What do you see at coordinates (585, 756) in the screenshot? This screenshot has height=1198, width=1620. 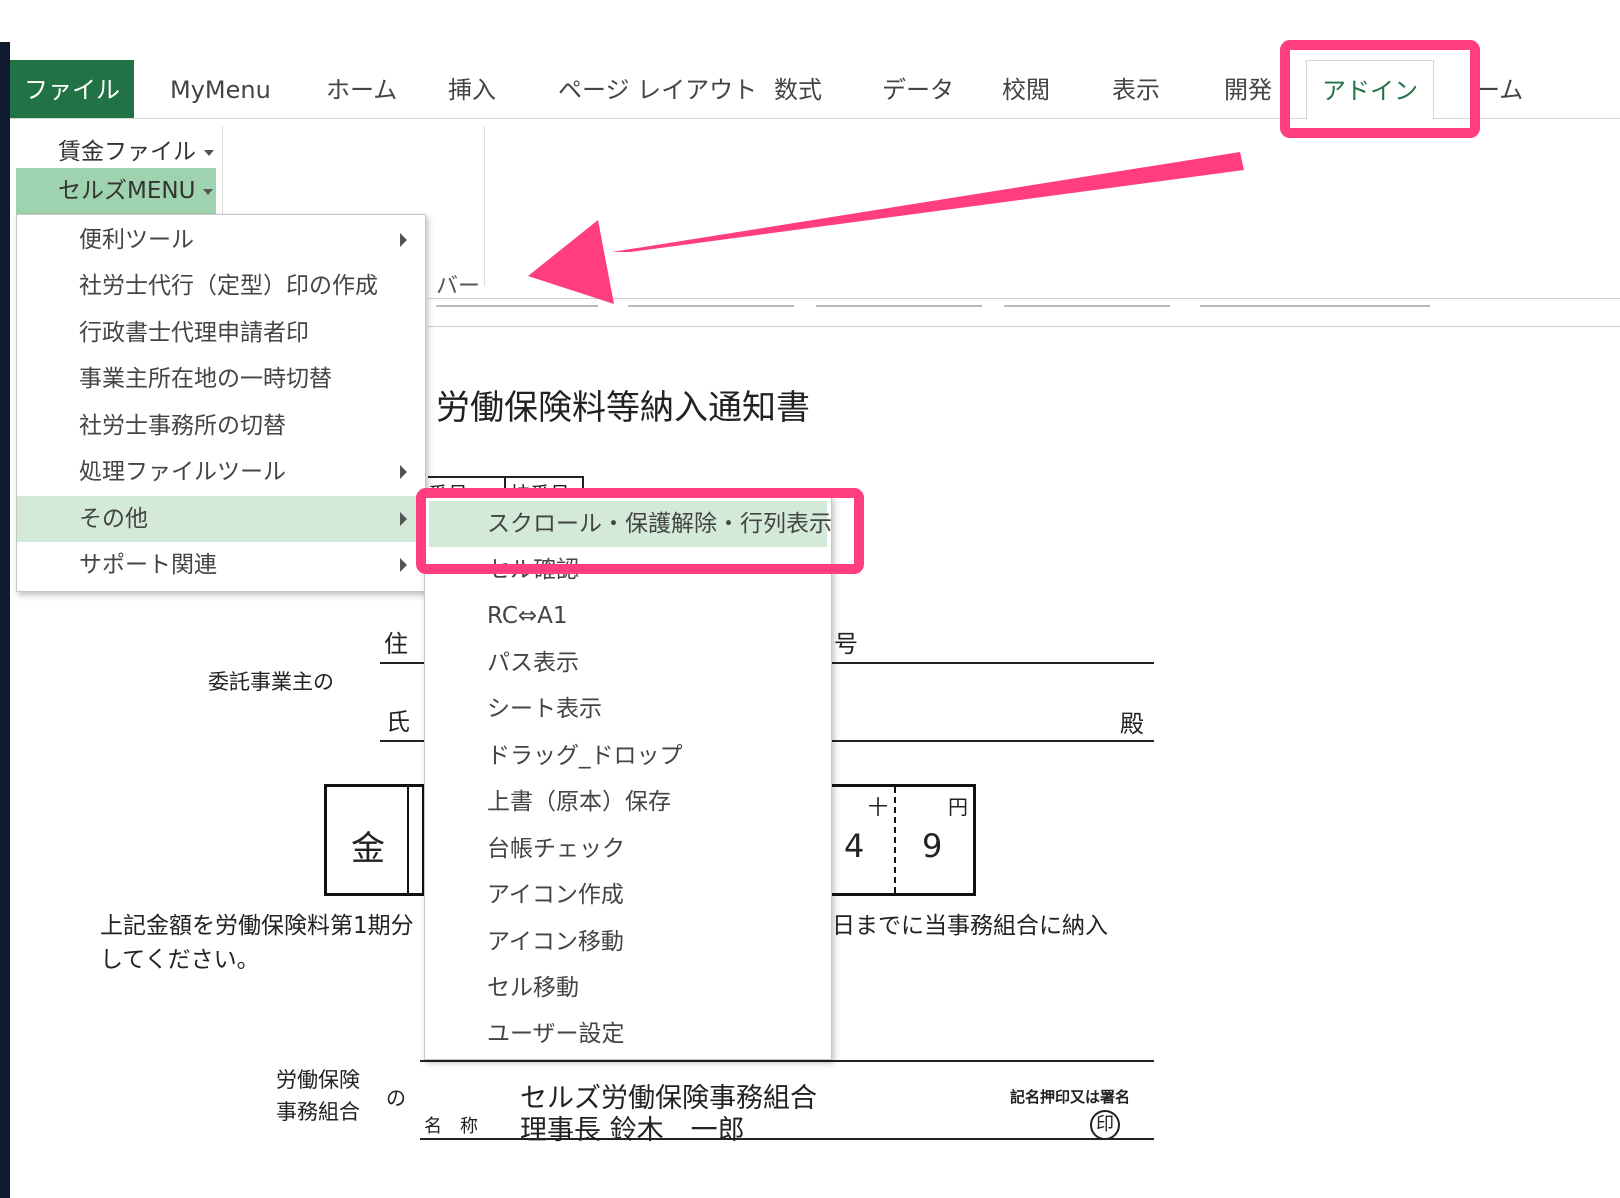 I see `submenu-item-label: ドラッグ_ドロップ` at bounding box center [585, 756].